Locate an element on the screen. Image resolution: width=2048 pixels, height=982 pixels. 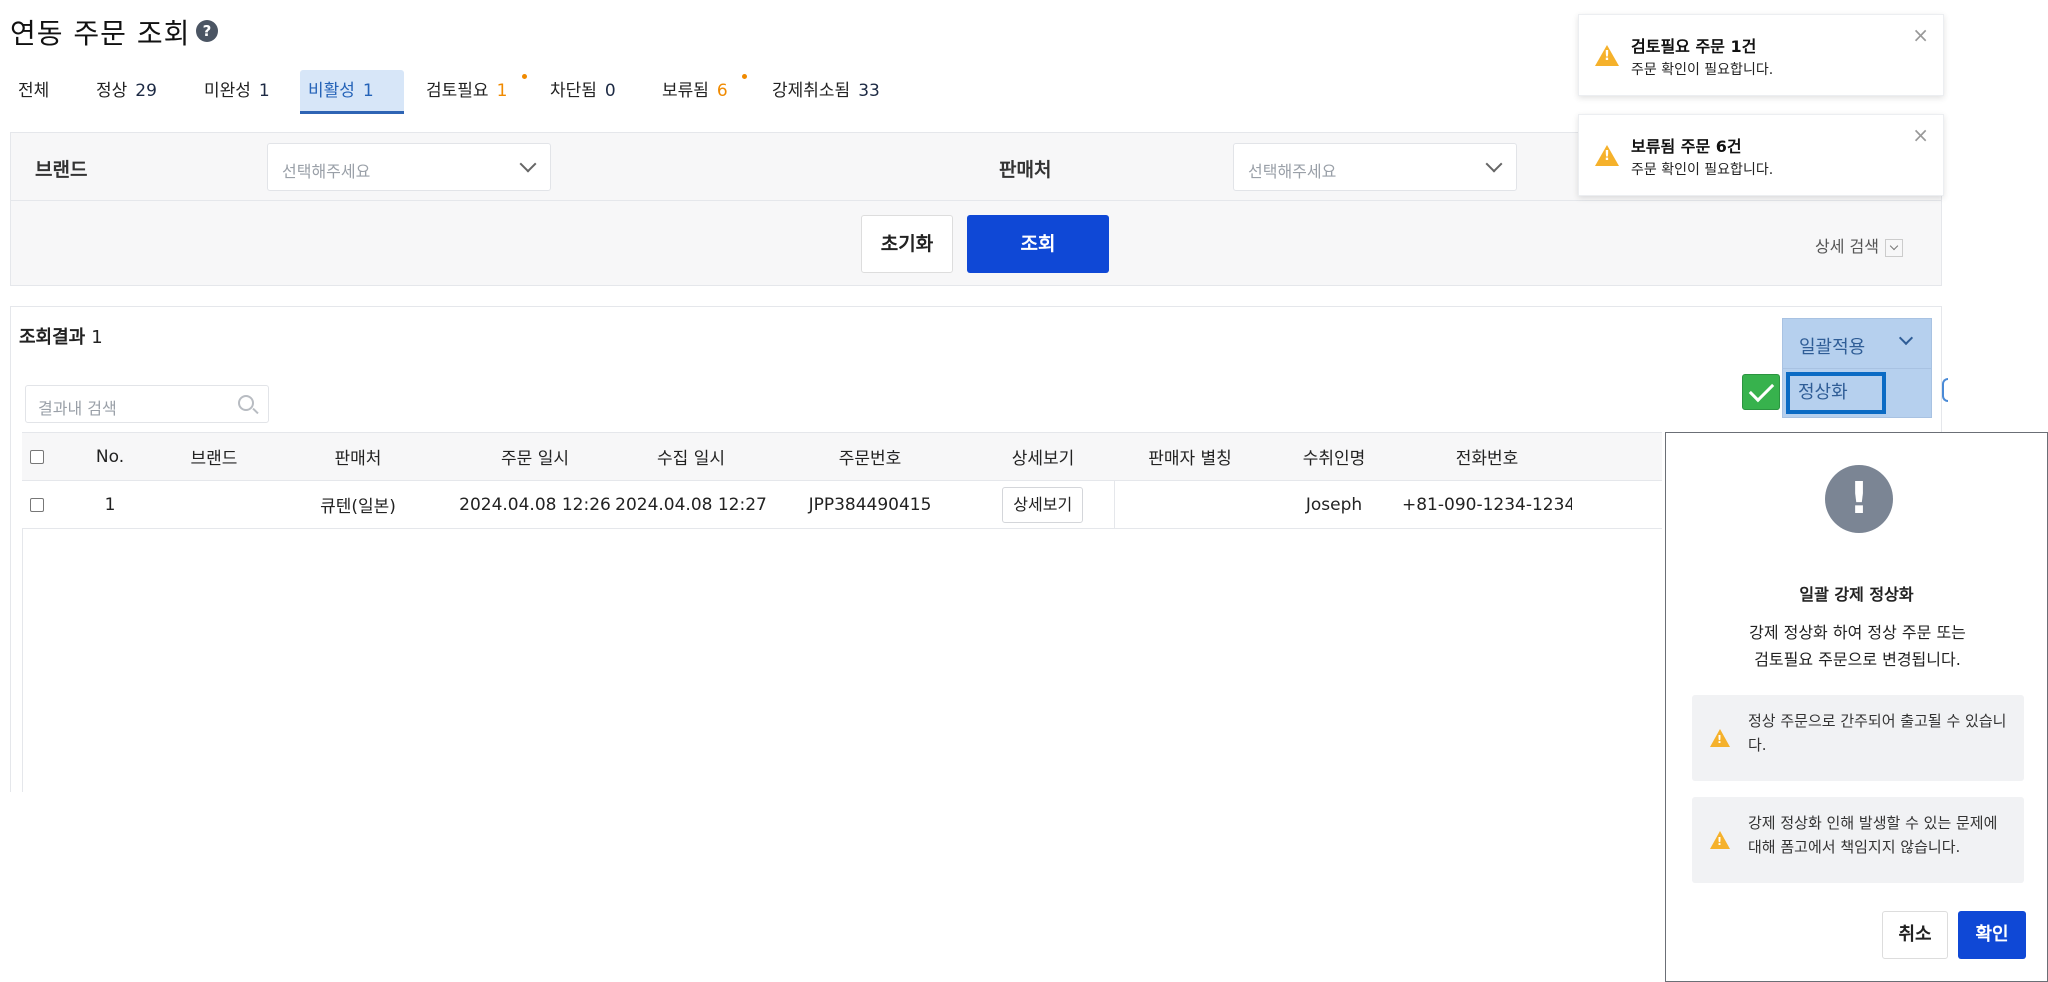
tab-on-hold: 보류됨 6 is located at coordinates (700, 92).